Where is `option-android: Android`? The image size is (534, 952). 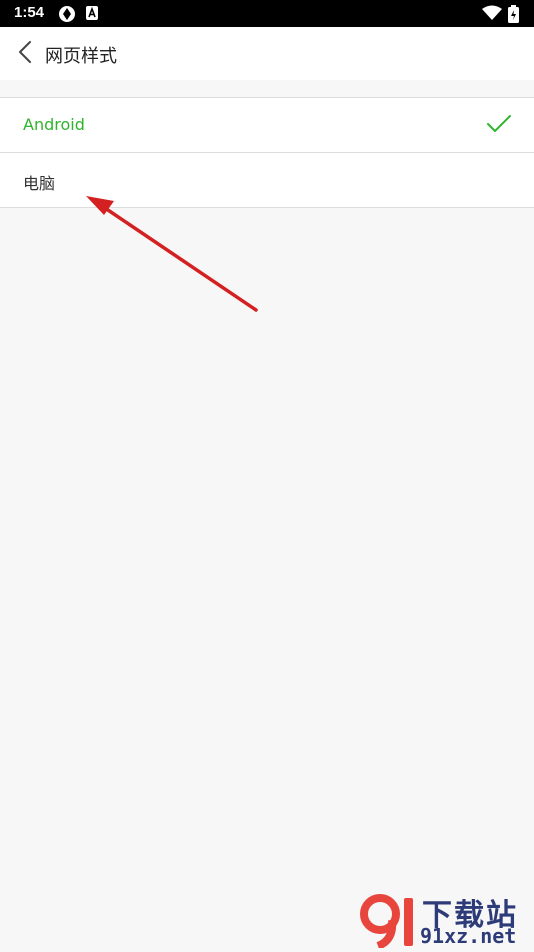 option-android: Android is located at coordinates (267, 125).